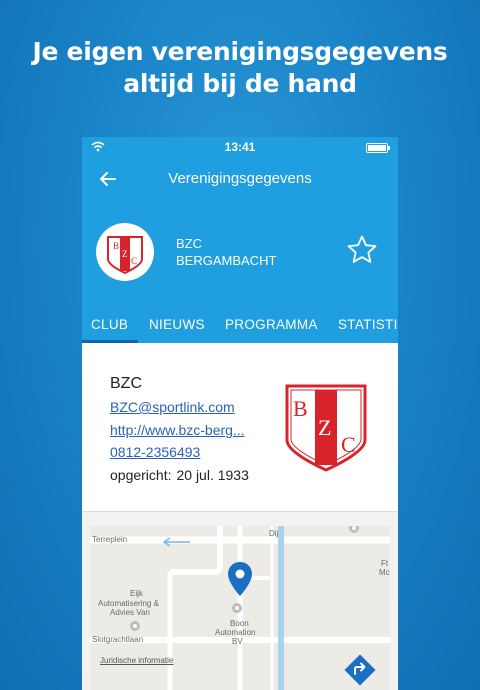  What do you see at coordinates (116, 246) in the screenshot?
I see `logo-letter-b: B` at bounding box center [116, 246].